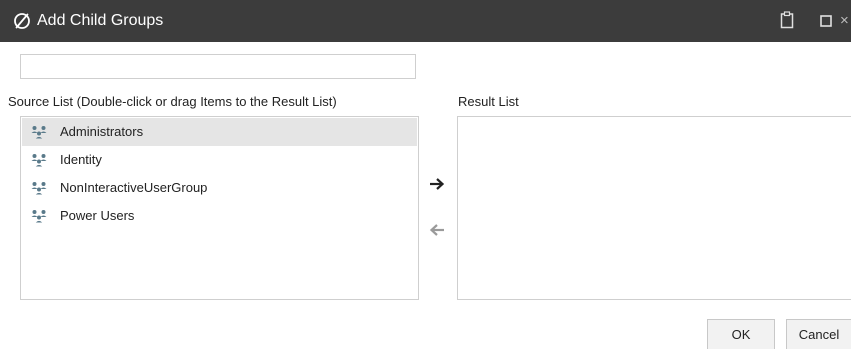  What do you see at coordinates (437, 230) in the screenshot?
I see `arrow-left-icon` at bounding box center [437, 230].